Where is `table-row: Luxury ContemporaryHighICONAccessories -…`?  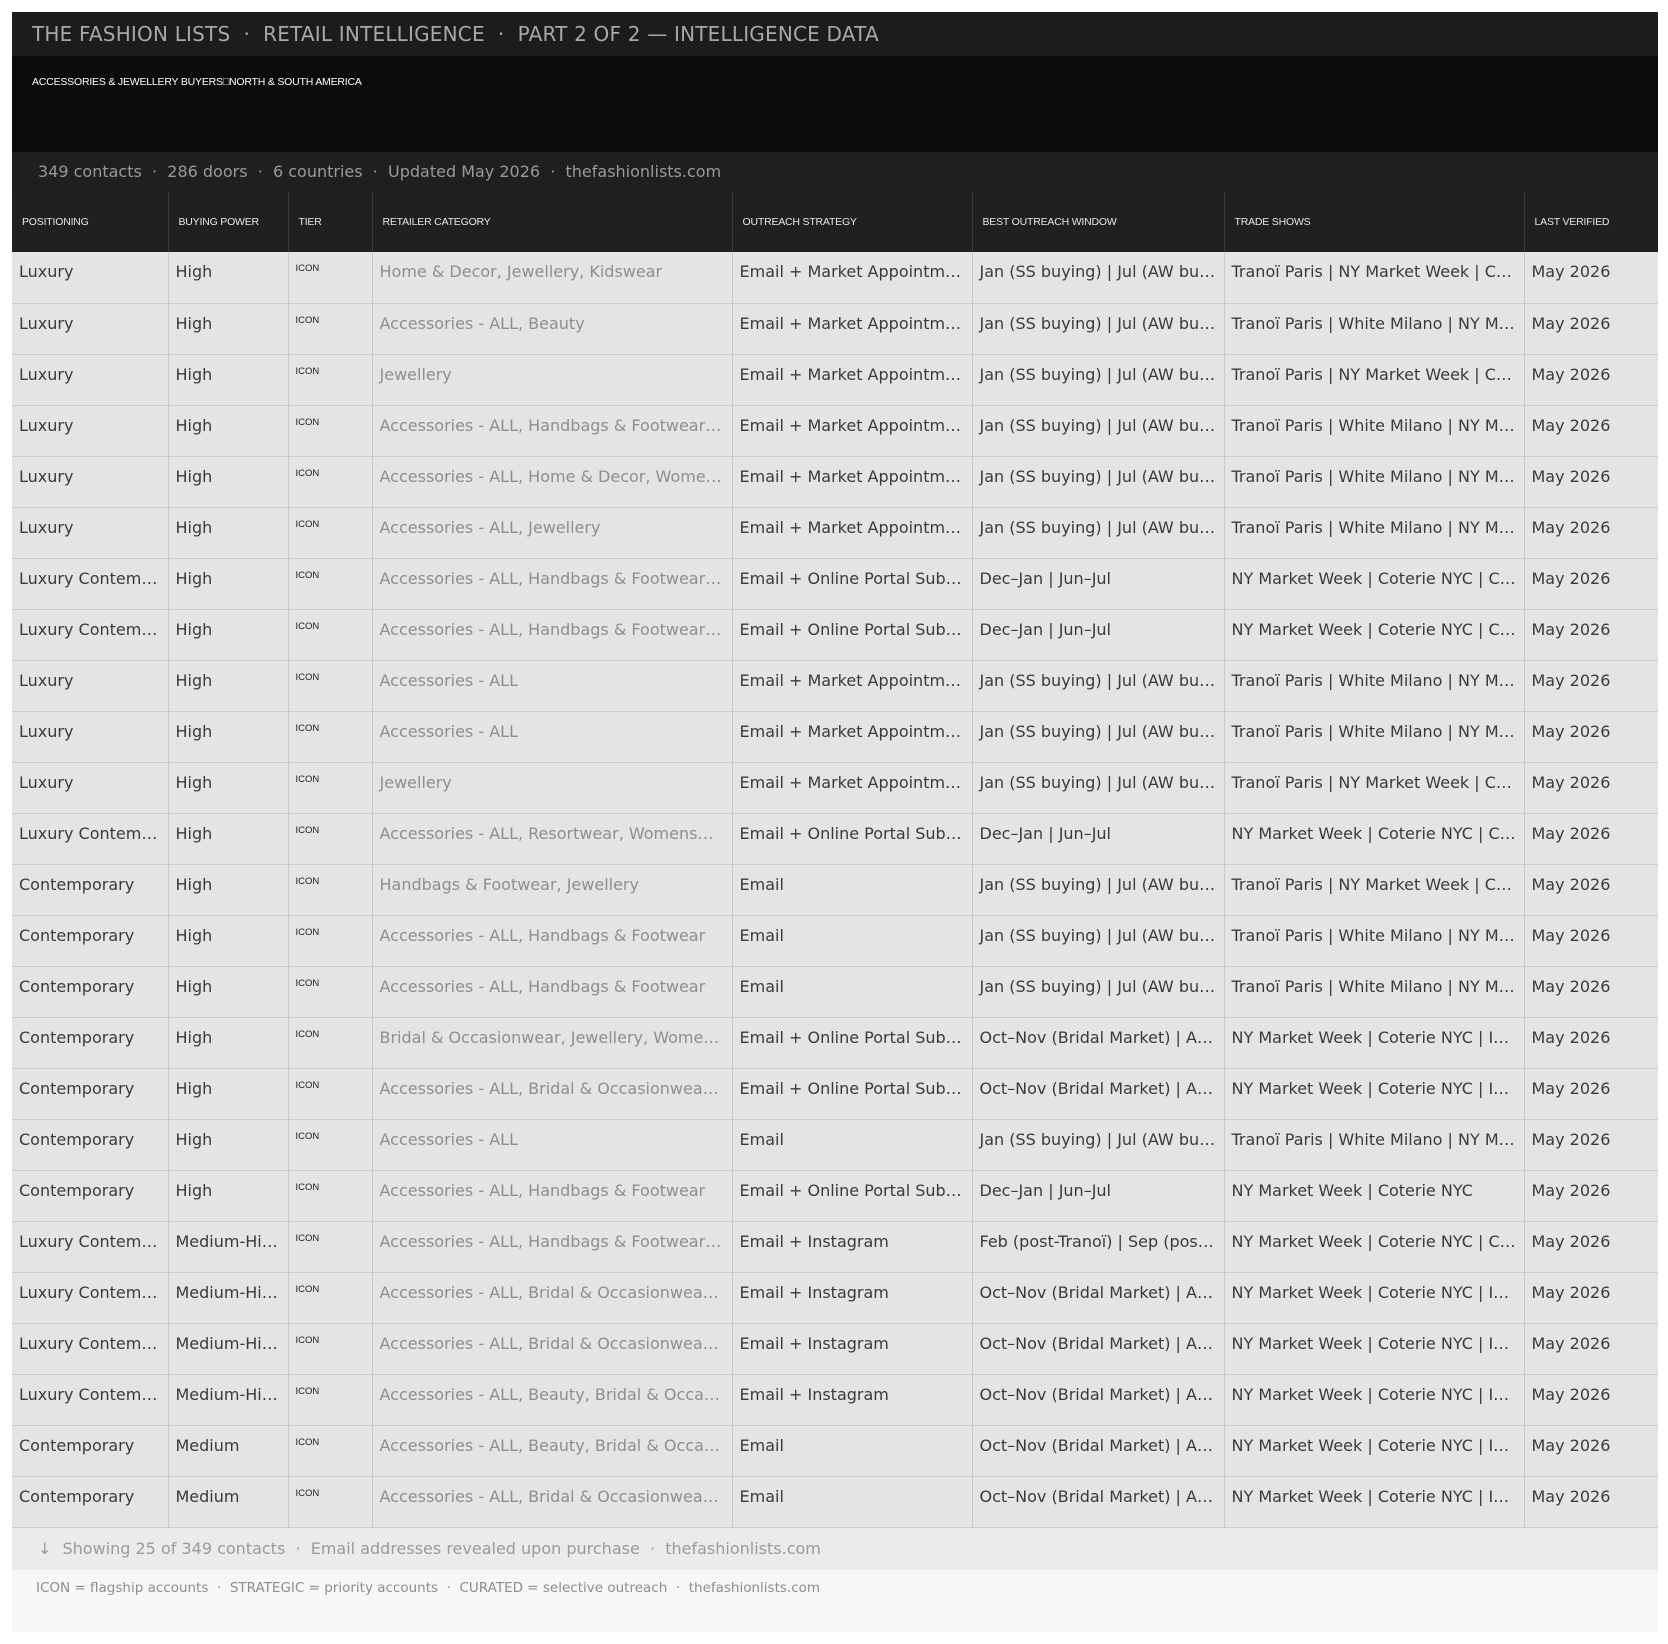 table-row: Luxury ContemporaryHighICONAccessories -… is located at coordinates (835, 635).